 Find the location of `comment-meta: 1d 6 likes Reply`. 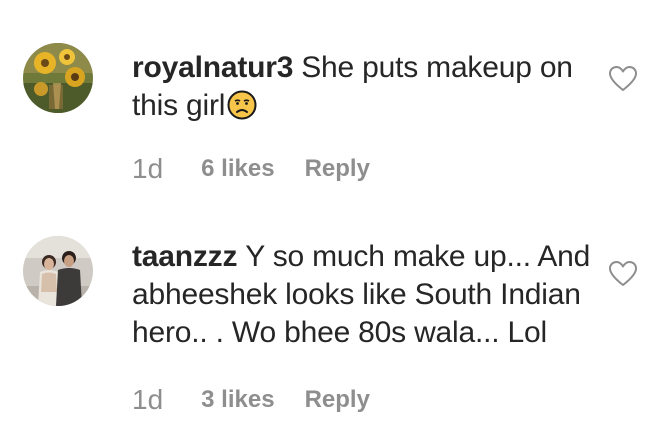

comment-meta: 1d 6 likes Reply is located at coordinates (251, 169).